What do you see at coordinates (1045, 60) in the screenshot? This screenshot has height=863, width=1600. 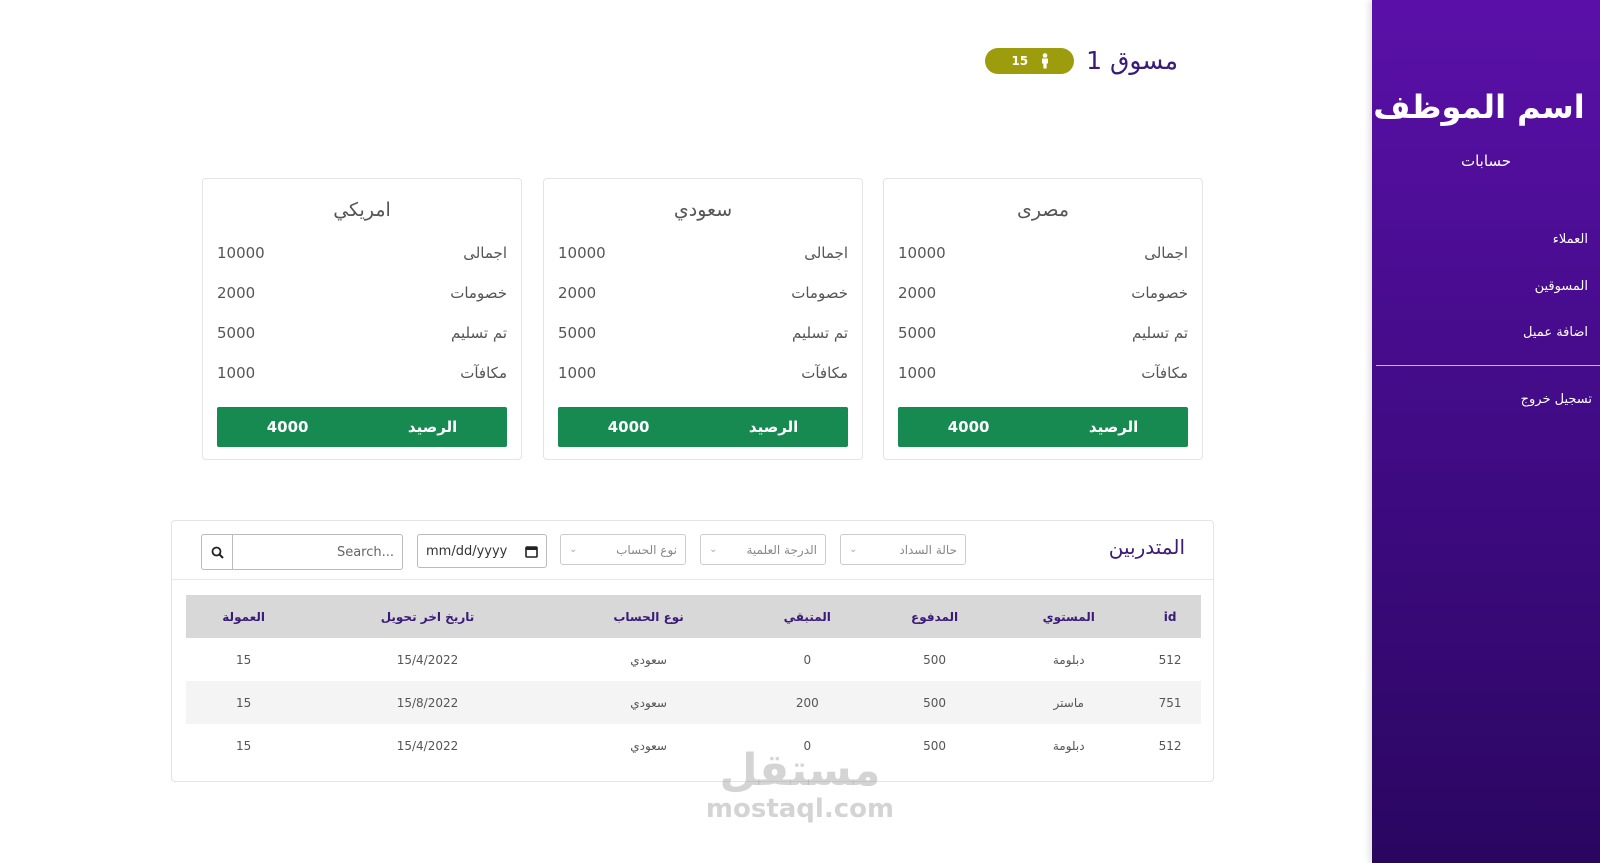 I see `person-icon` at bounding box center [1045, 60].